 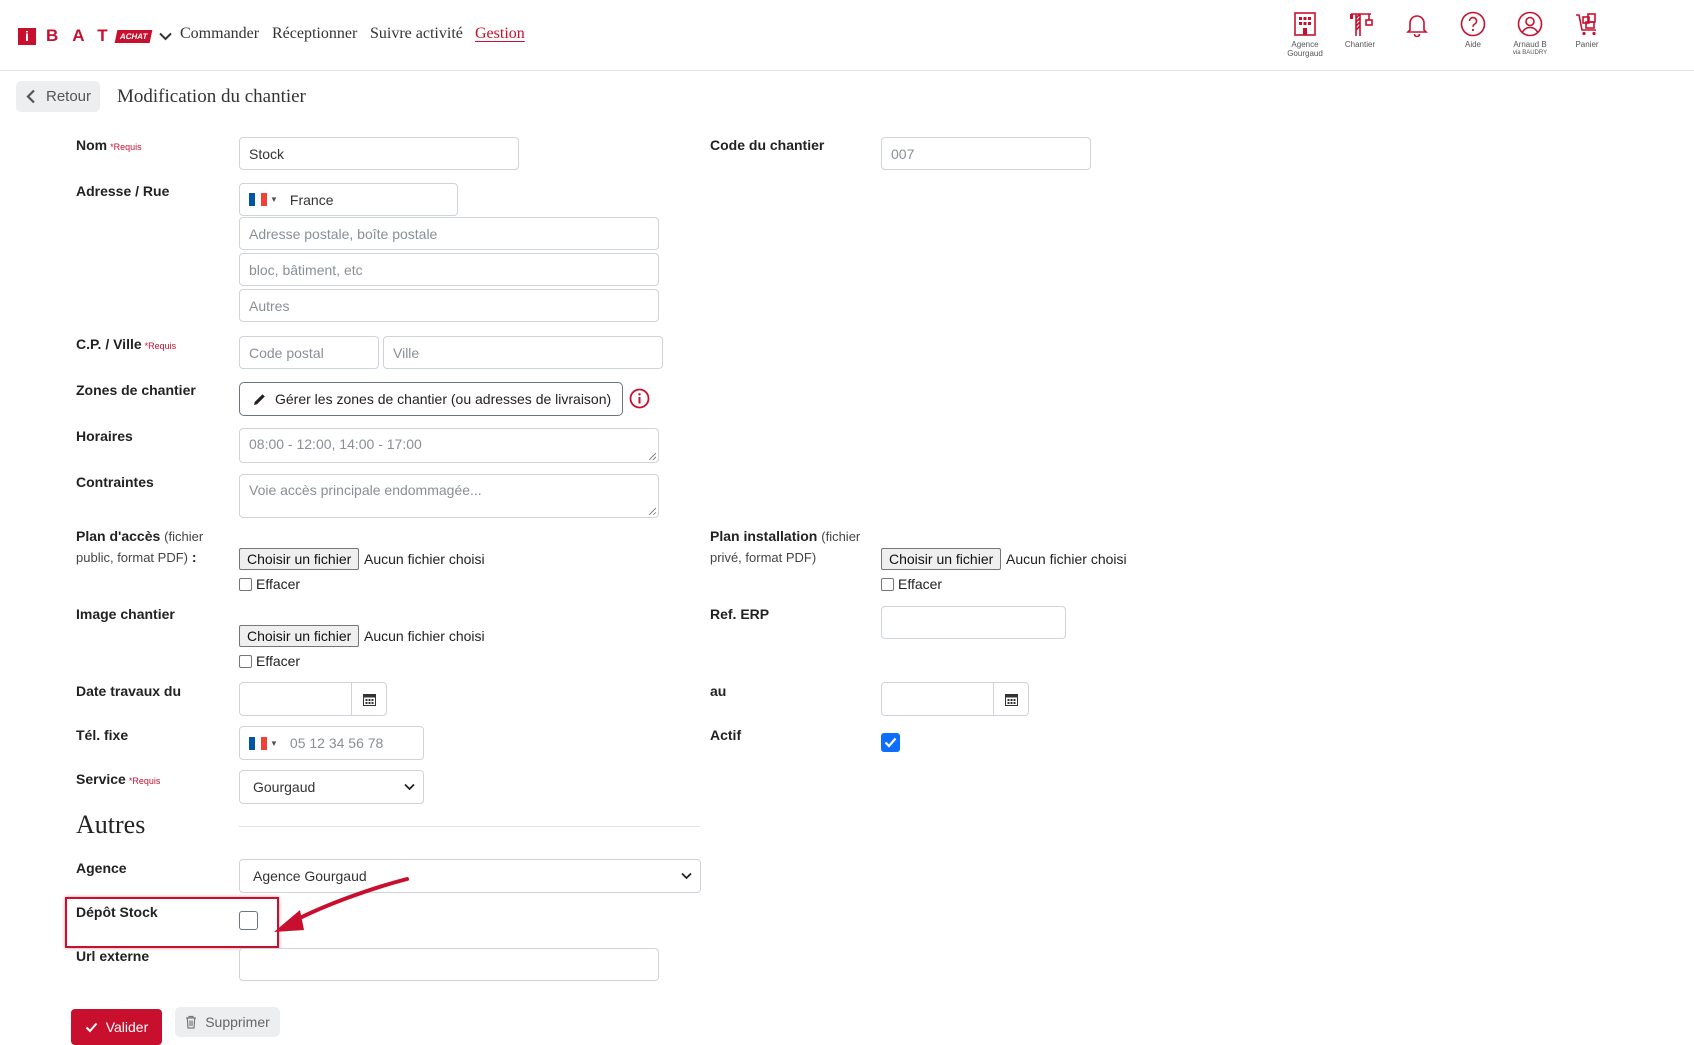 I want to click on crane-icon, so click(x=1361, y=24).